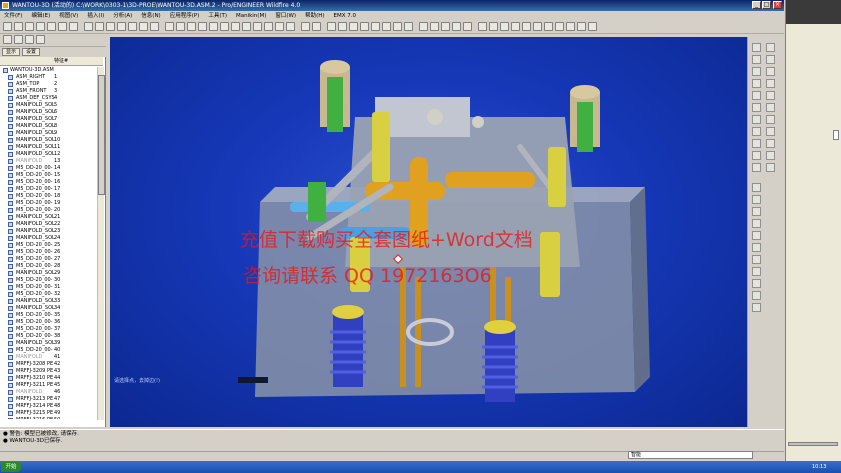 Image resolution: width=841 pixels, height=473 pixels. What do you see at coordinates (88, 26) in the screenshot?
I see `undo-icon` at bounding box center [88, 26].